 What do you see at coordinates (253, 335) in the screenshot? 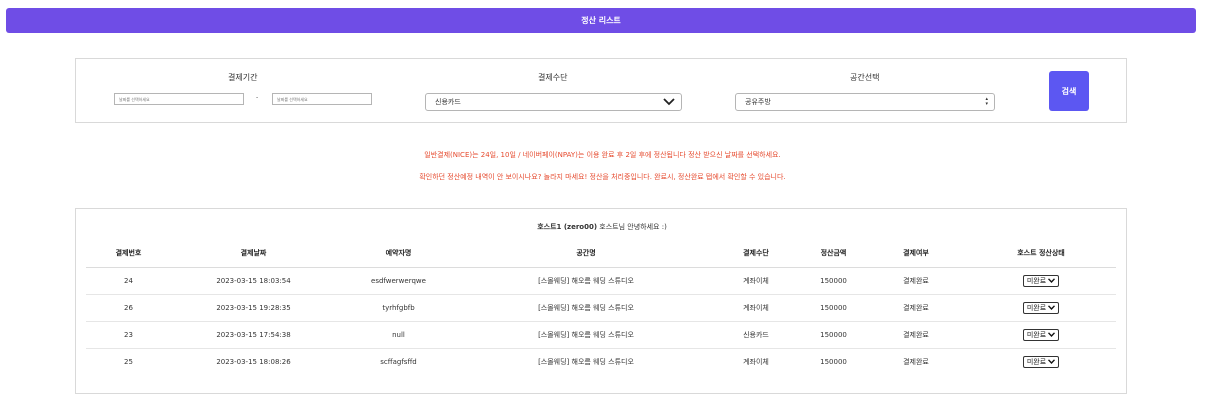
I see `payment-date: 2023-03-15 17:54:38` at bounding box center [253, 335].